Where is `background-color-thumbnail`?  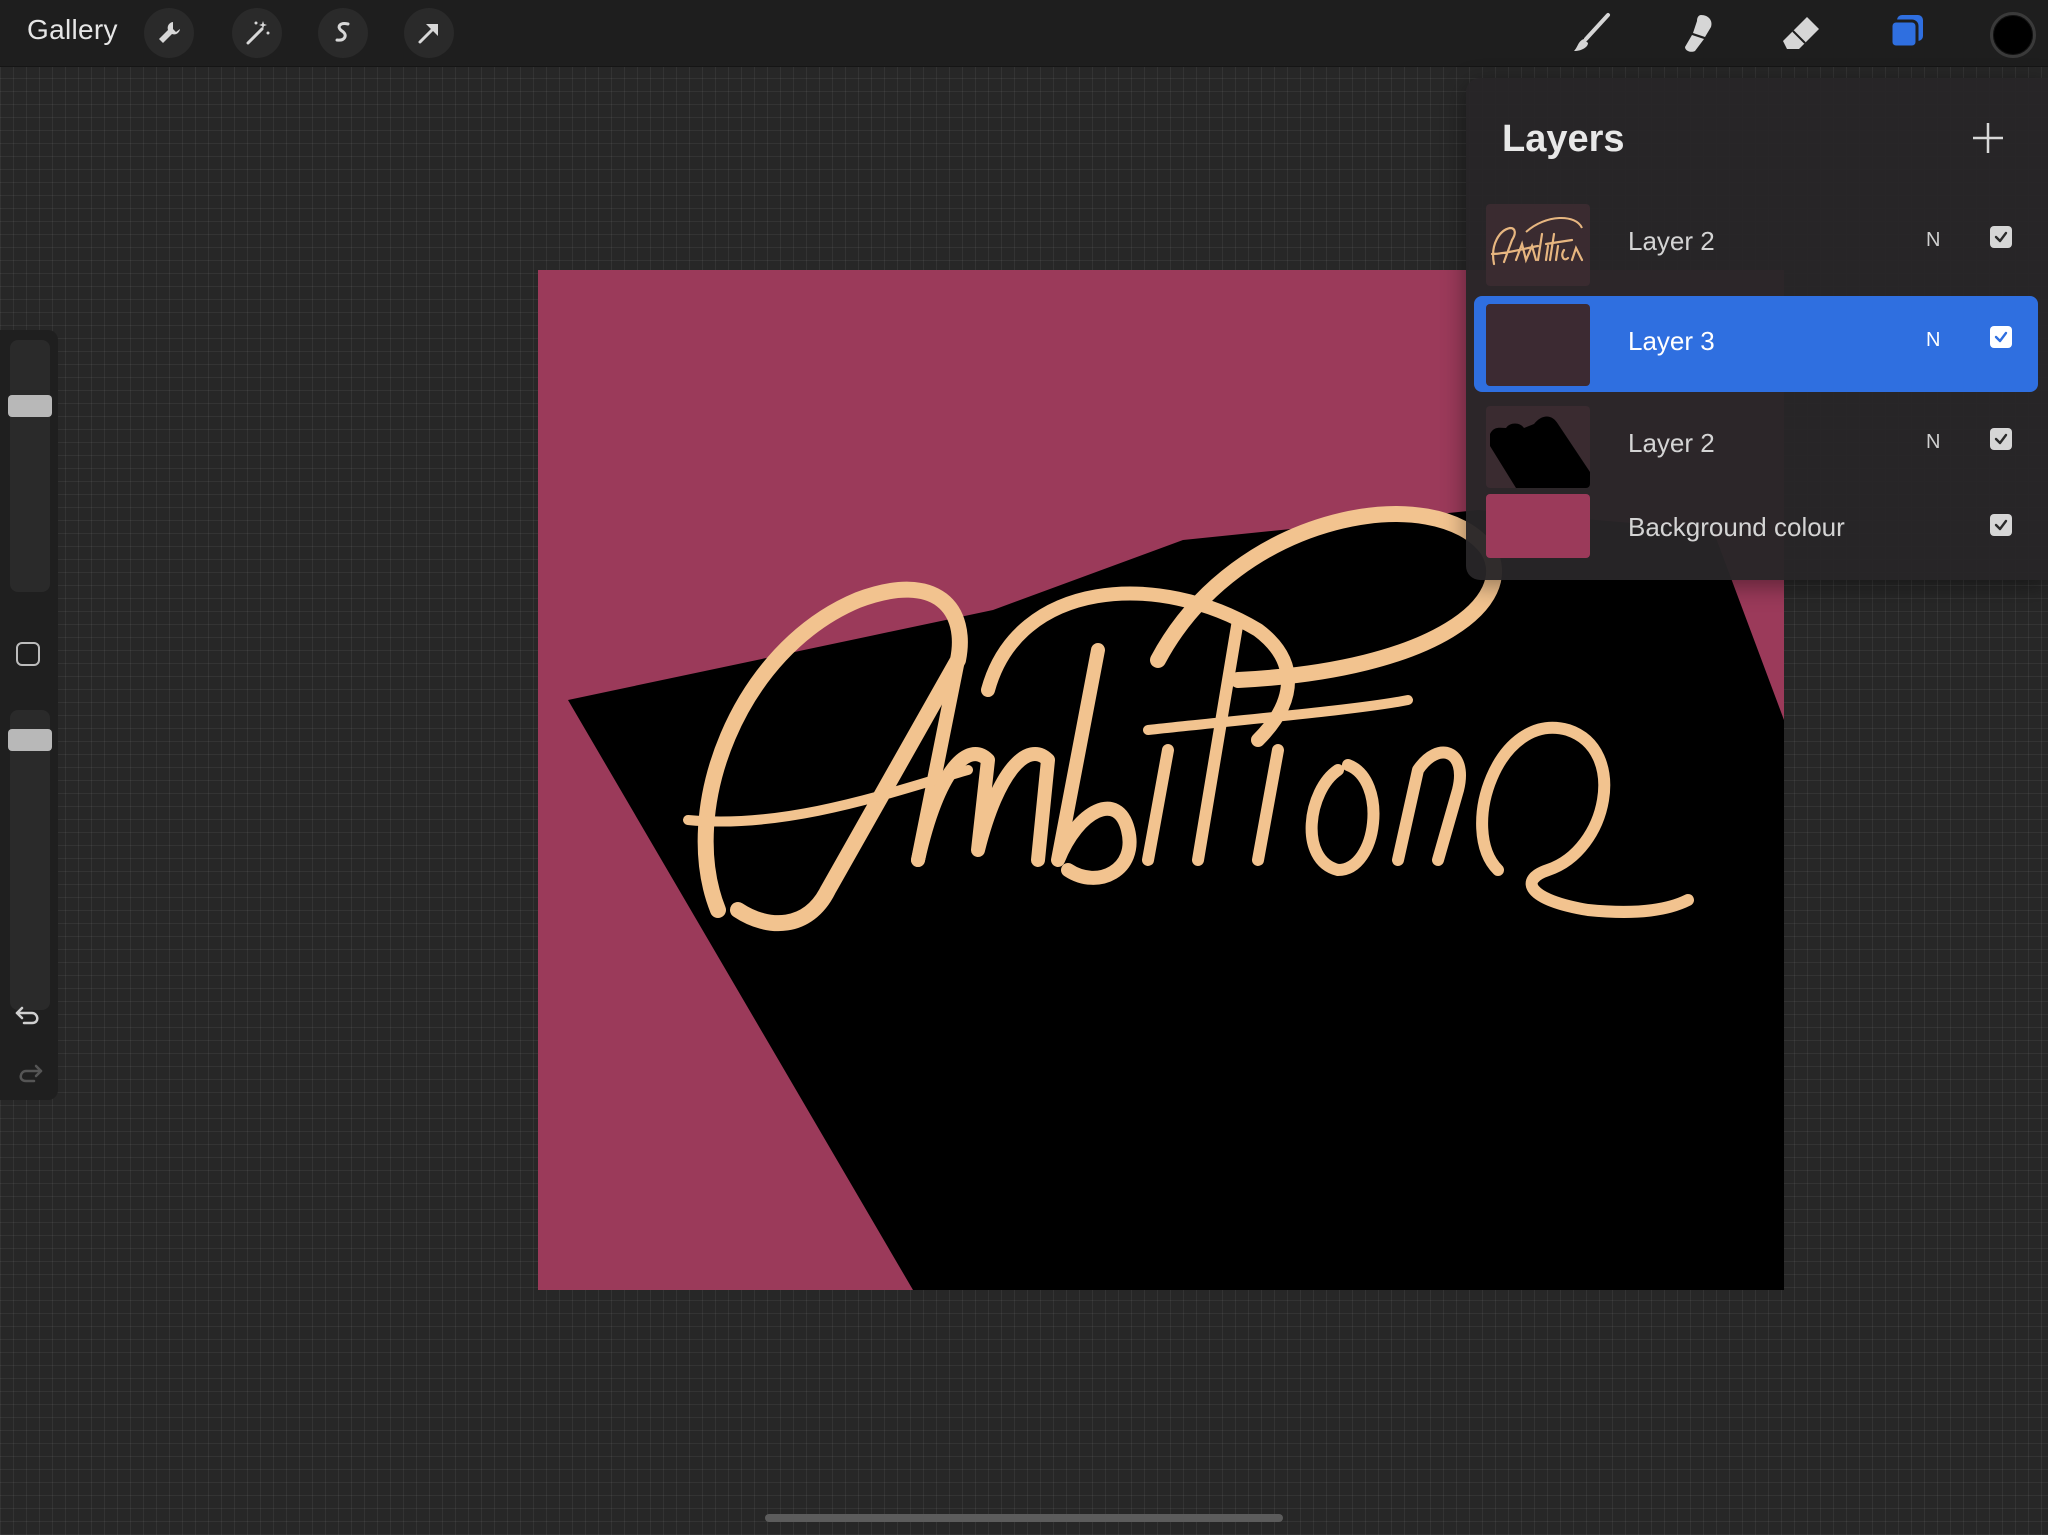
background-color-thumbnail is located at coordinates (1538, 526).